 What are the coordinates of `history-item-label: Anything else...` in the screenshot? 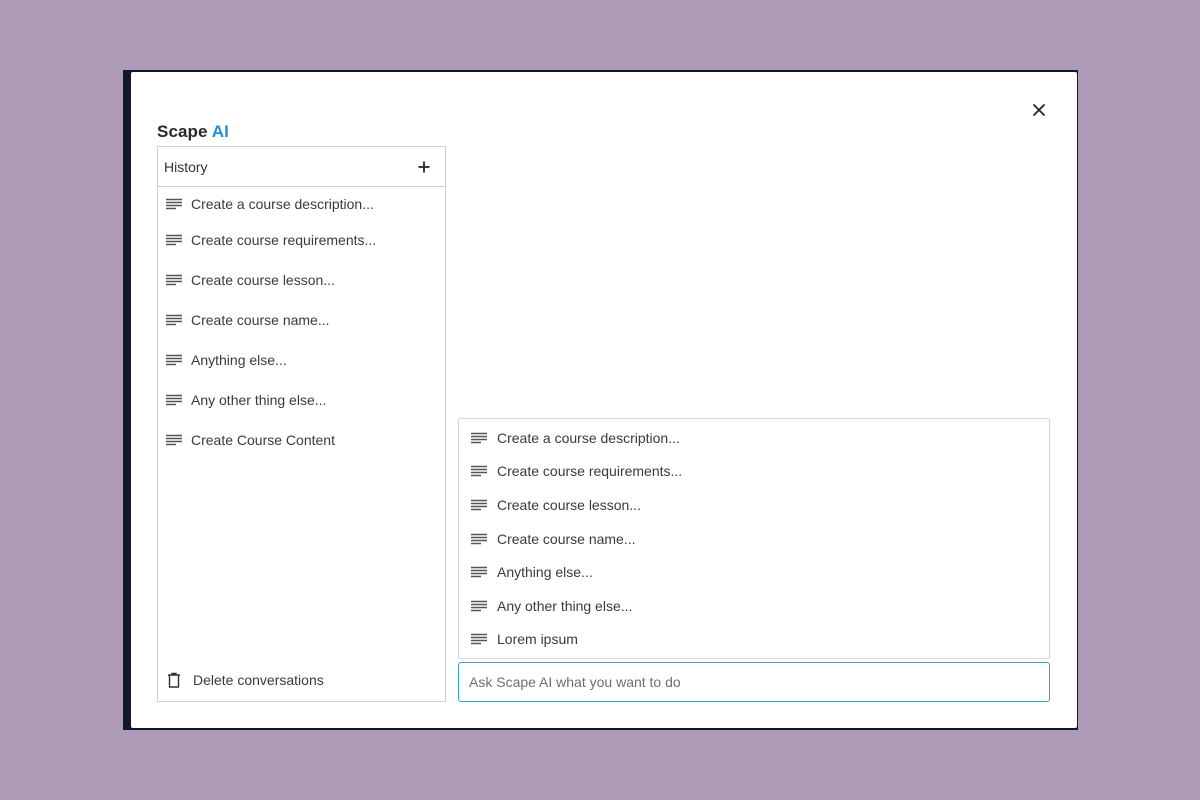 It's located at (239, 360).